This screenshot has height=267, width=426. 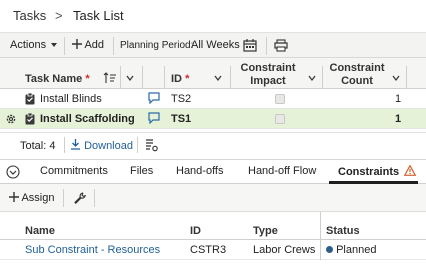 What do you see at coordinates (215, 45) in the screenshot?
I see `planning-period-value: All Weeks` at bounding box center [215, 45].